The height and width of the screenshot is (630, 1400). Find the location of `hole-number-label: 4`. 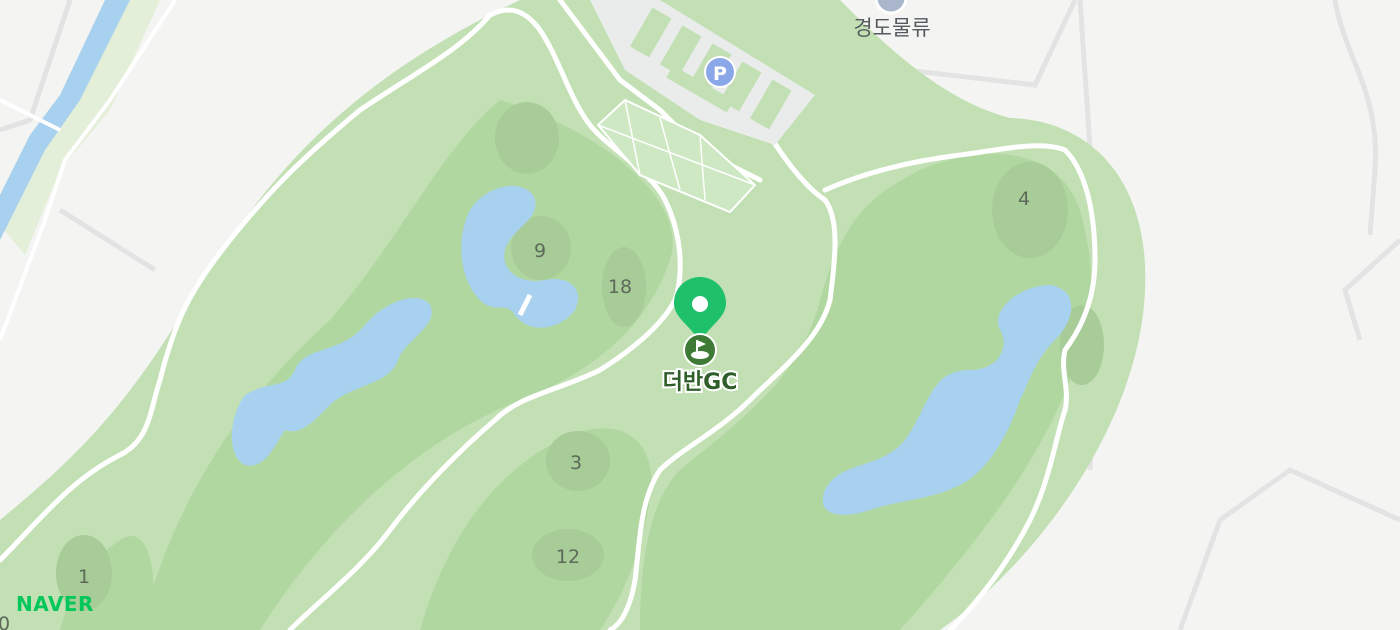

hole-number-label: 4 is located at coordinates (1024, 199).